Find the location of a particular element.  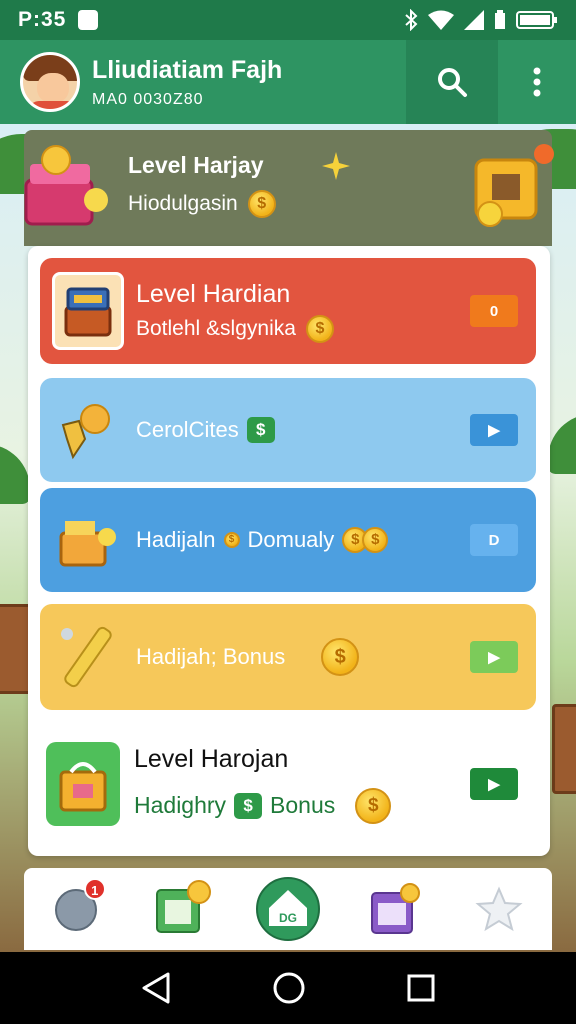

level-card-yellow-row: Hadijah; Bonus $ is located at coordinates (248, 657).